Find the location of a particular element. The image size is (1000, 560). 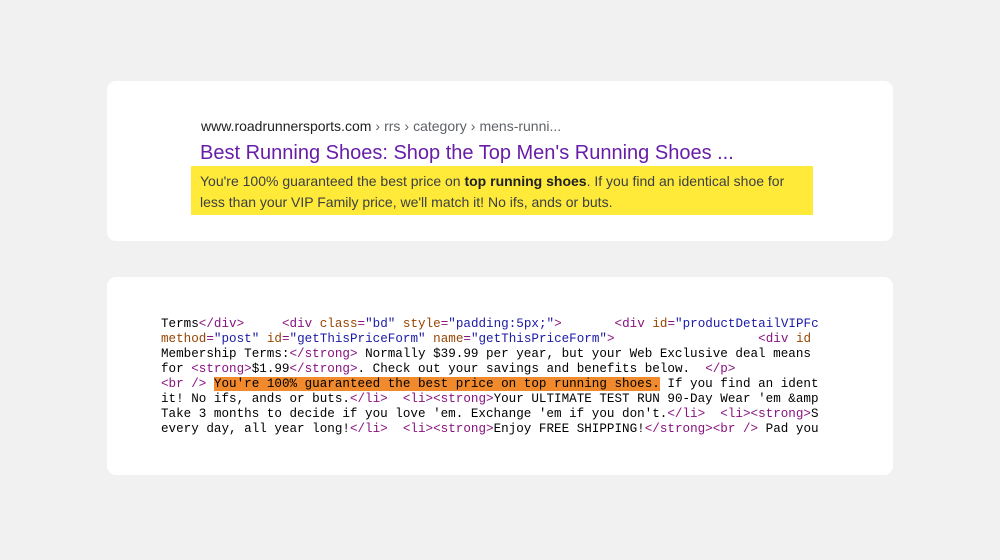

code-text: $1.99 is located at coordinates (270, 369).